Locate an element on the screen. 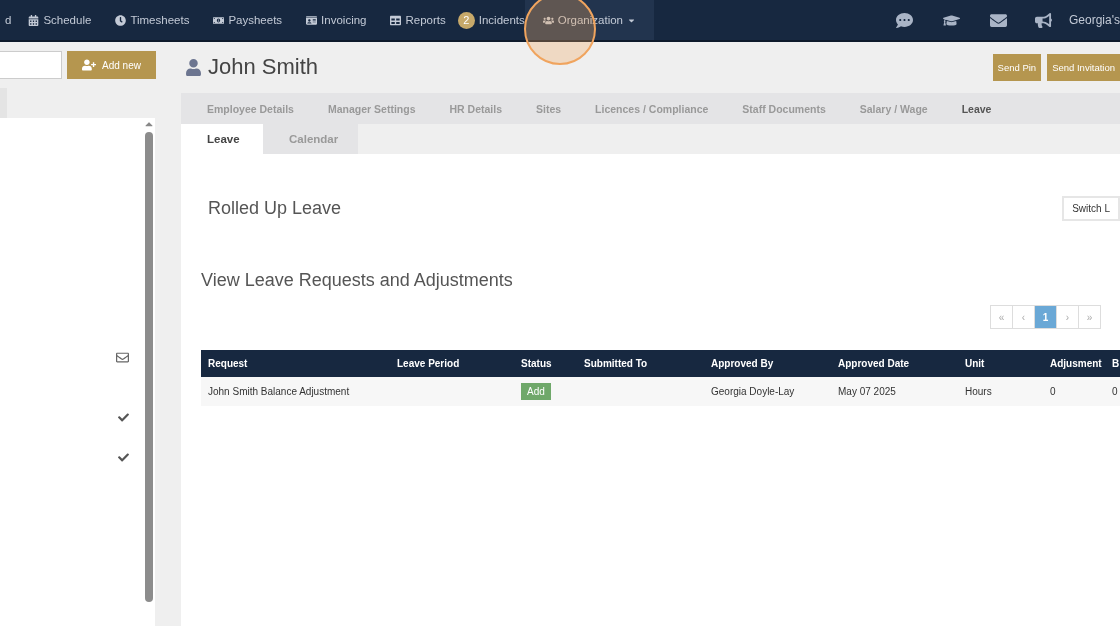 This screenshot has height=626, width=1120. employee-name: John Smith is located at coordinates (264, 67).